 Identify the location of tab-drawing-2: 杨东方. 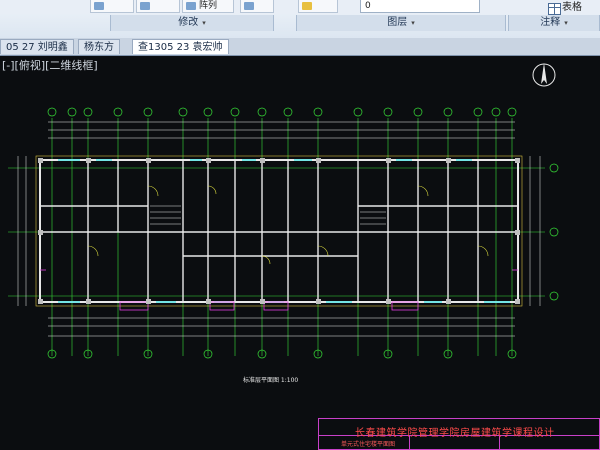
(99, 46).